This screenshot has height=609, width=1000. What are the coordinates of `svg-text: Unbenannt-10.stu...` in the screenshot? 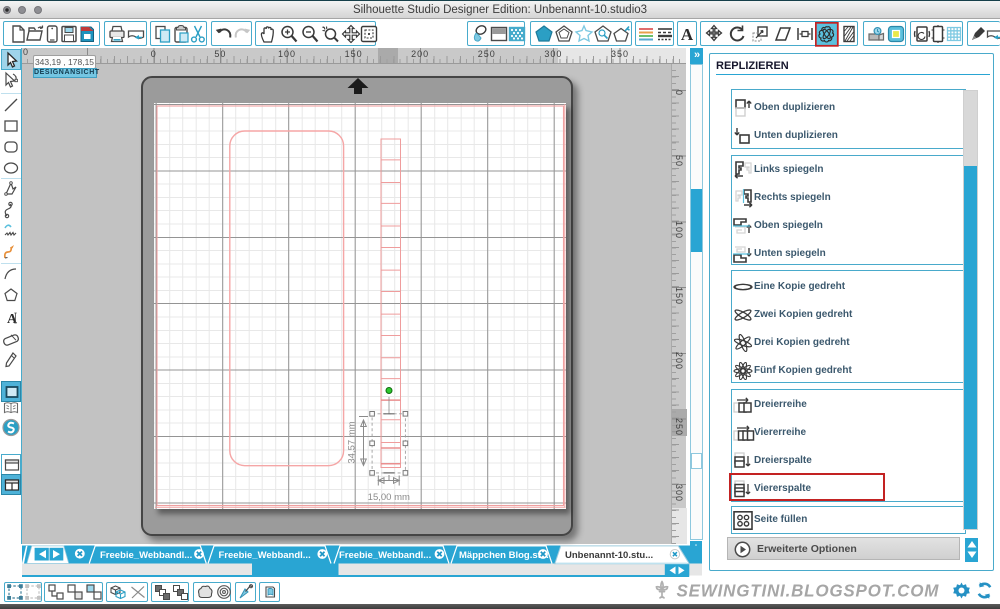 It's located at (609, 555).